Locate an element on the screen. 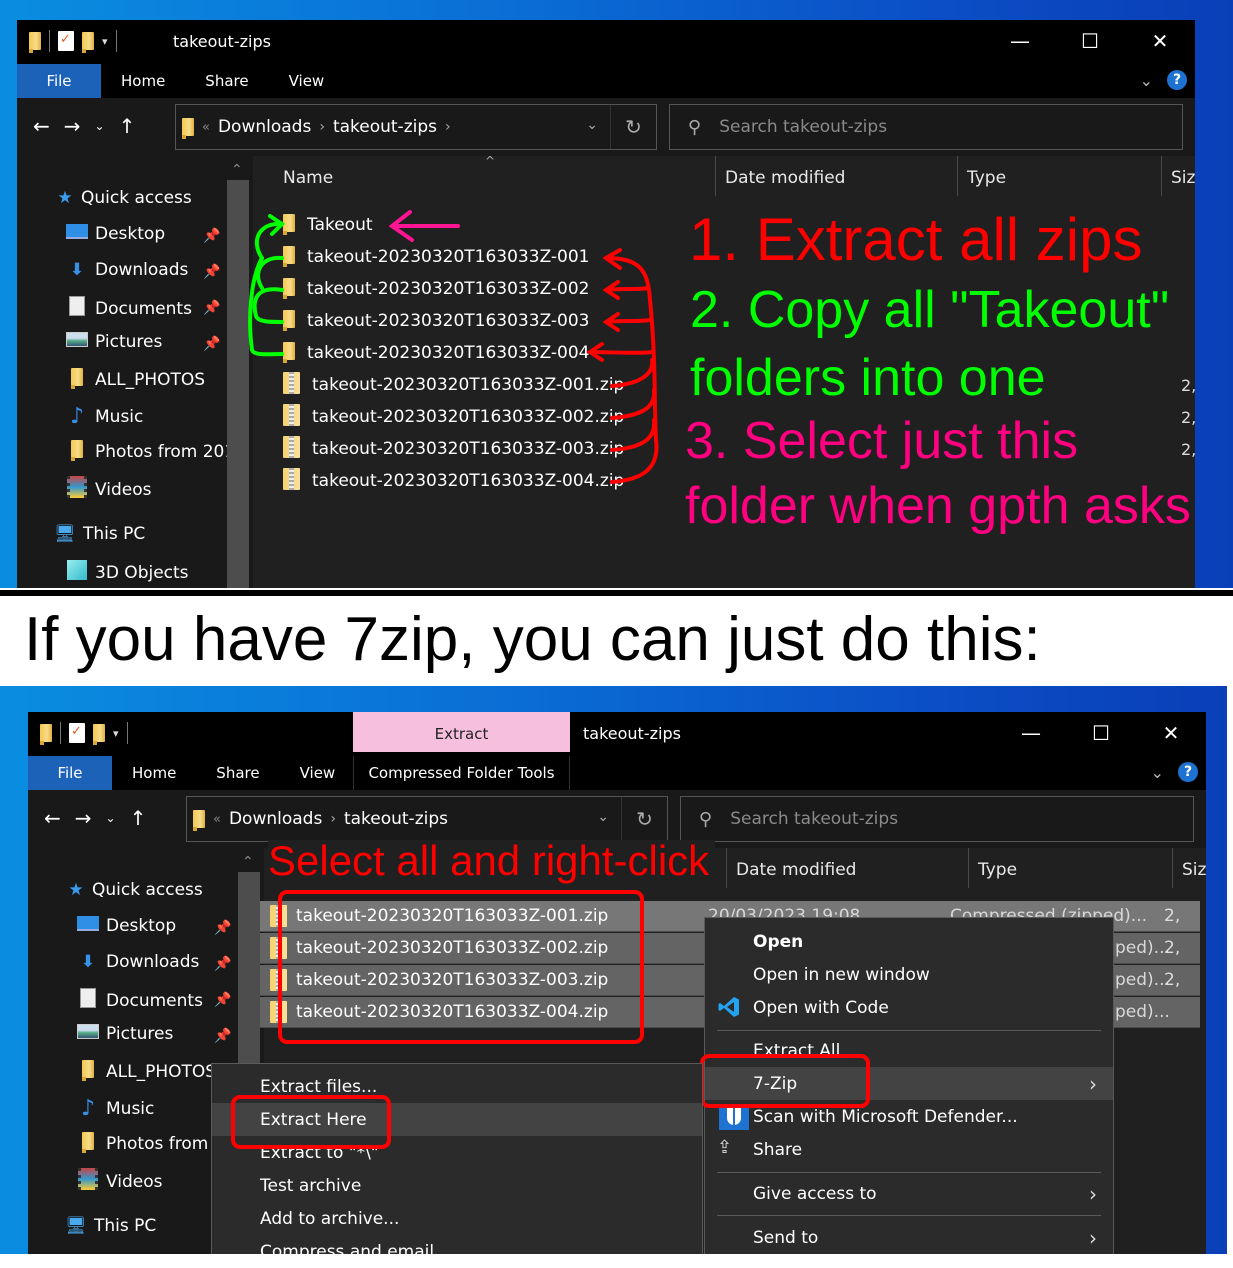  file-row: takeout-20230320T163033Z-004 is located at coordinates (436, 353).